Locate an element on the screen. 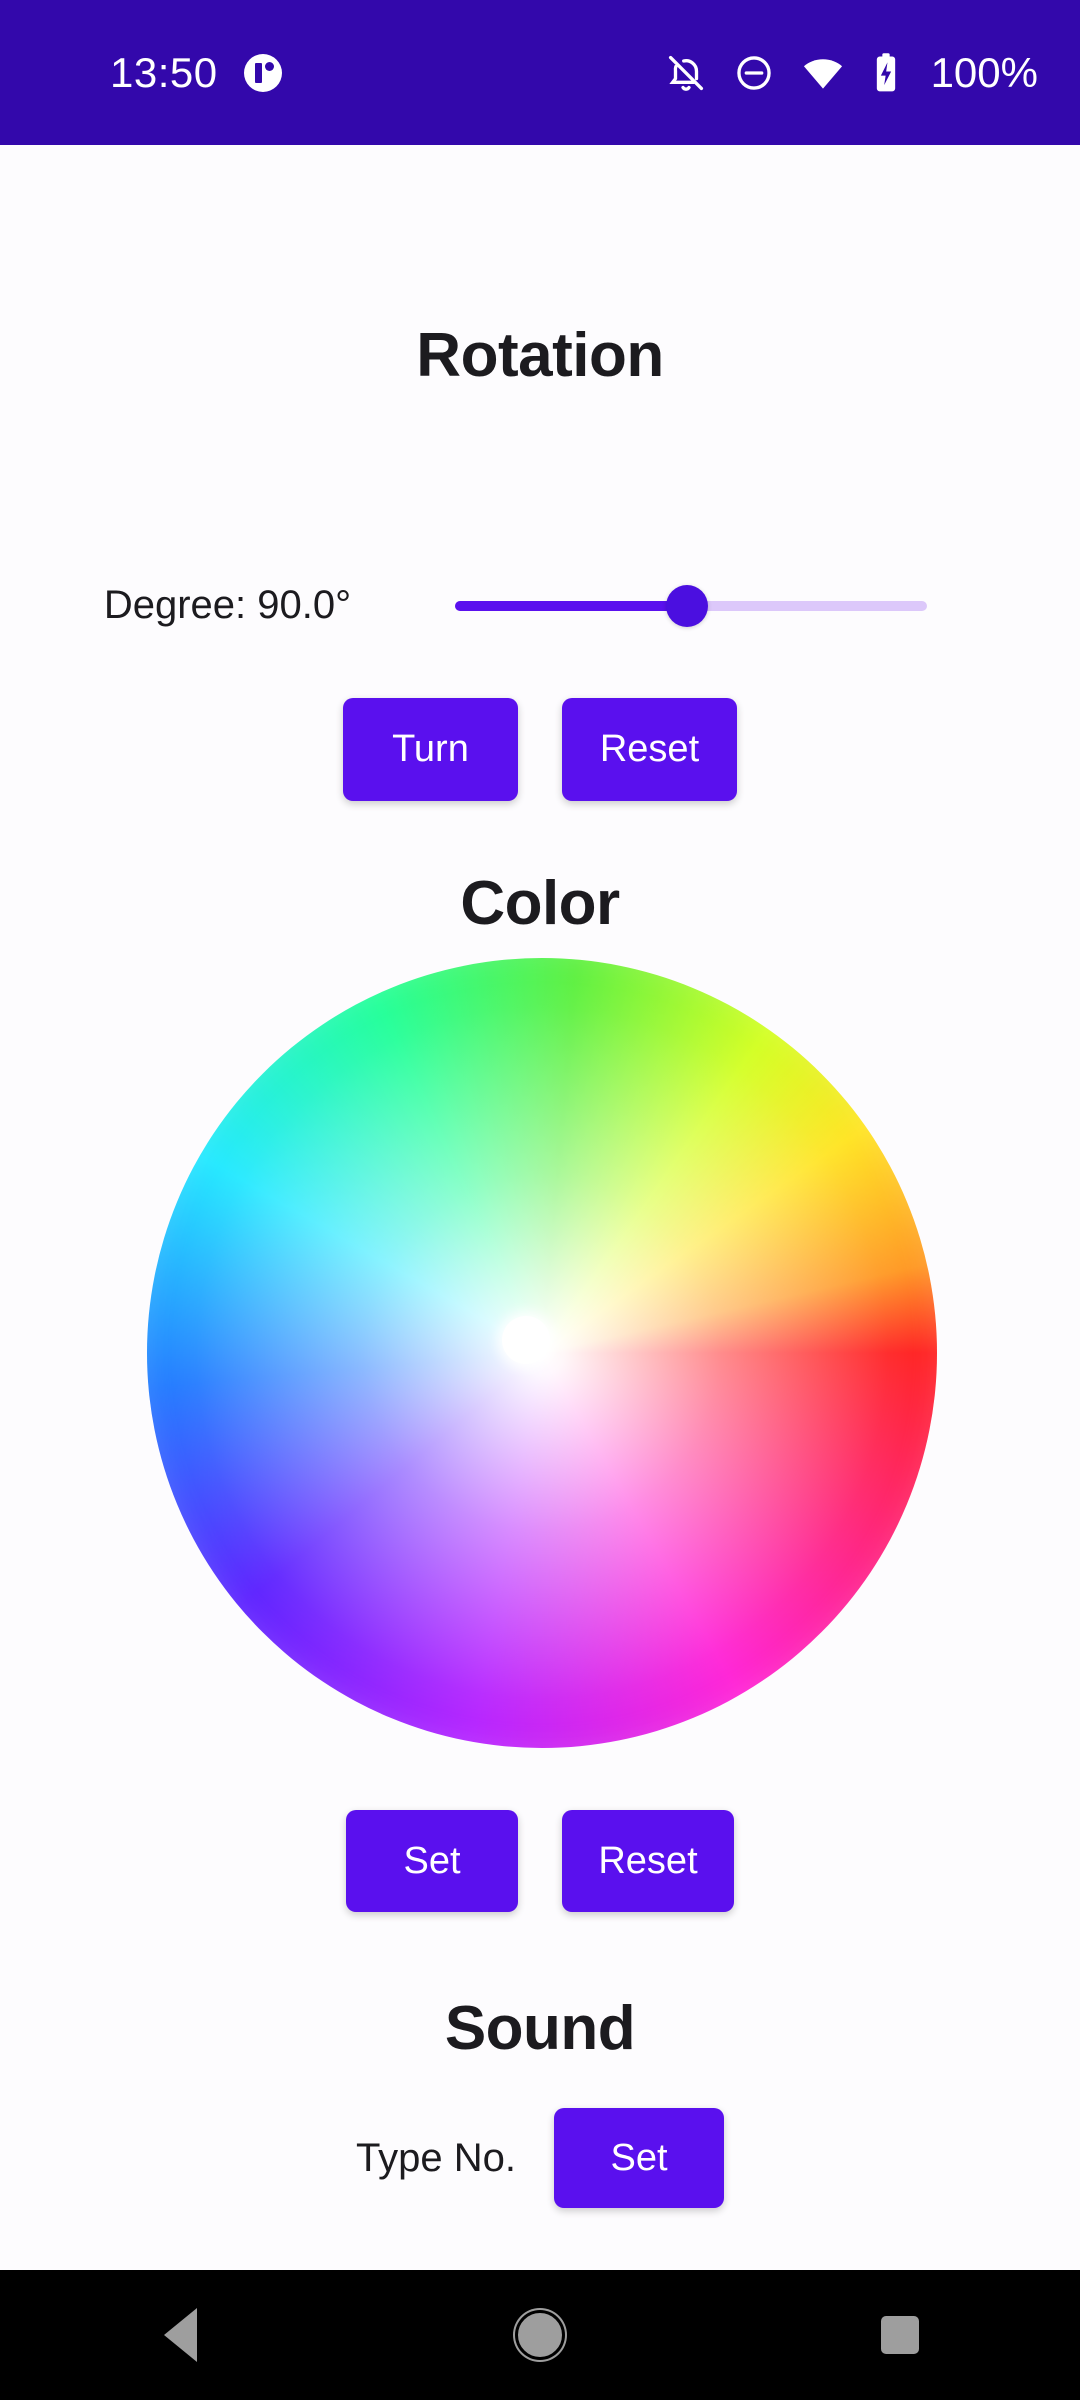  status-clock: 13:50 is located at coordinates (164, 72).